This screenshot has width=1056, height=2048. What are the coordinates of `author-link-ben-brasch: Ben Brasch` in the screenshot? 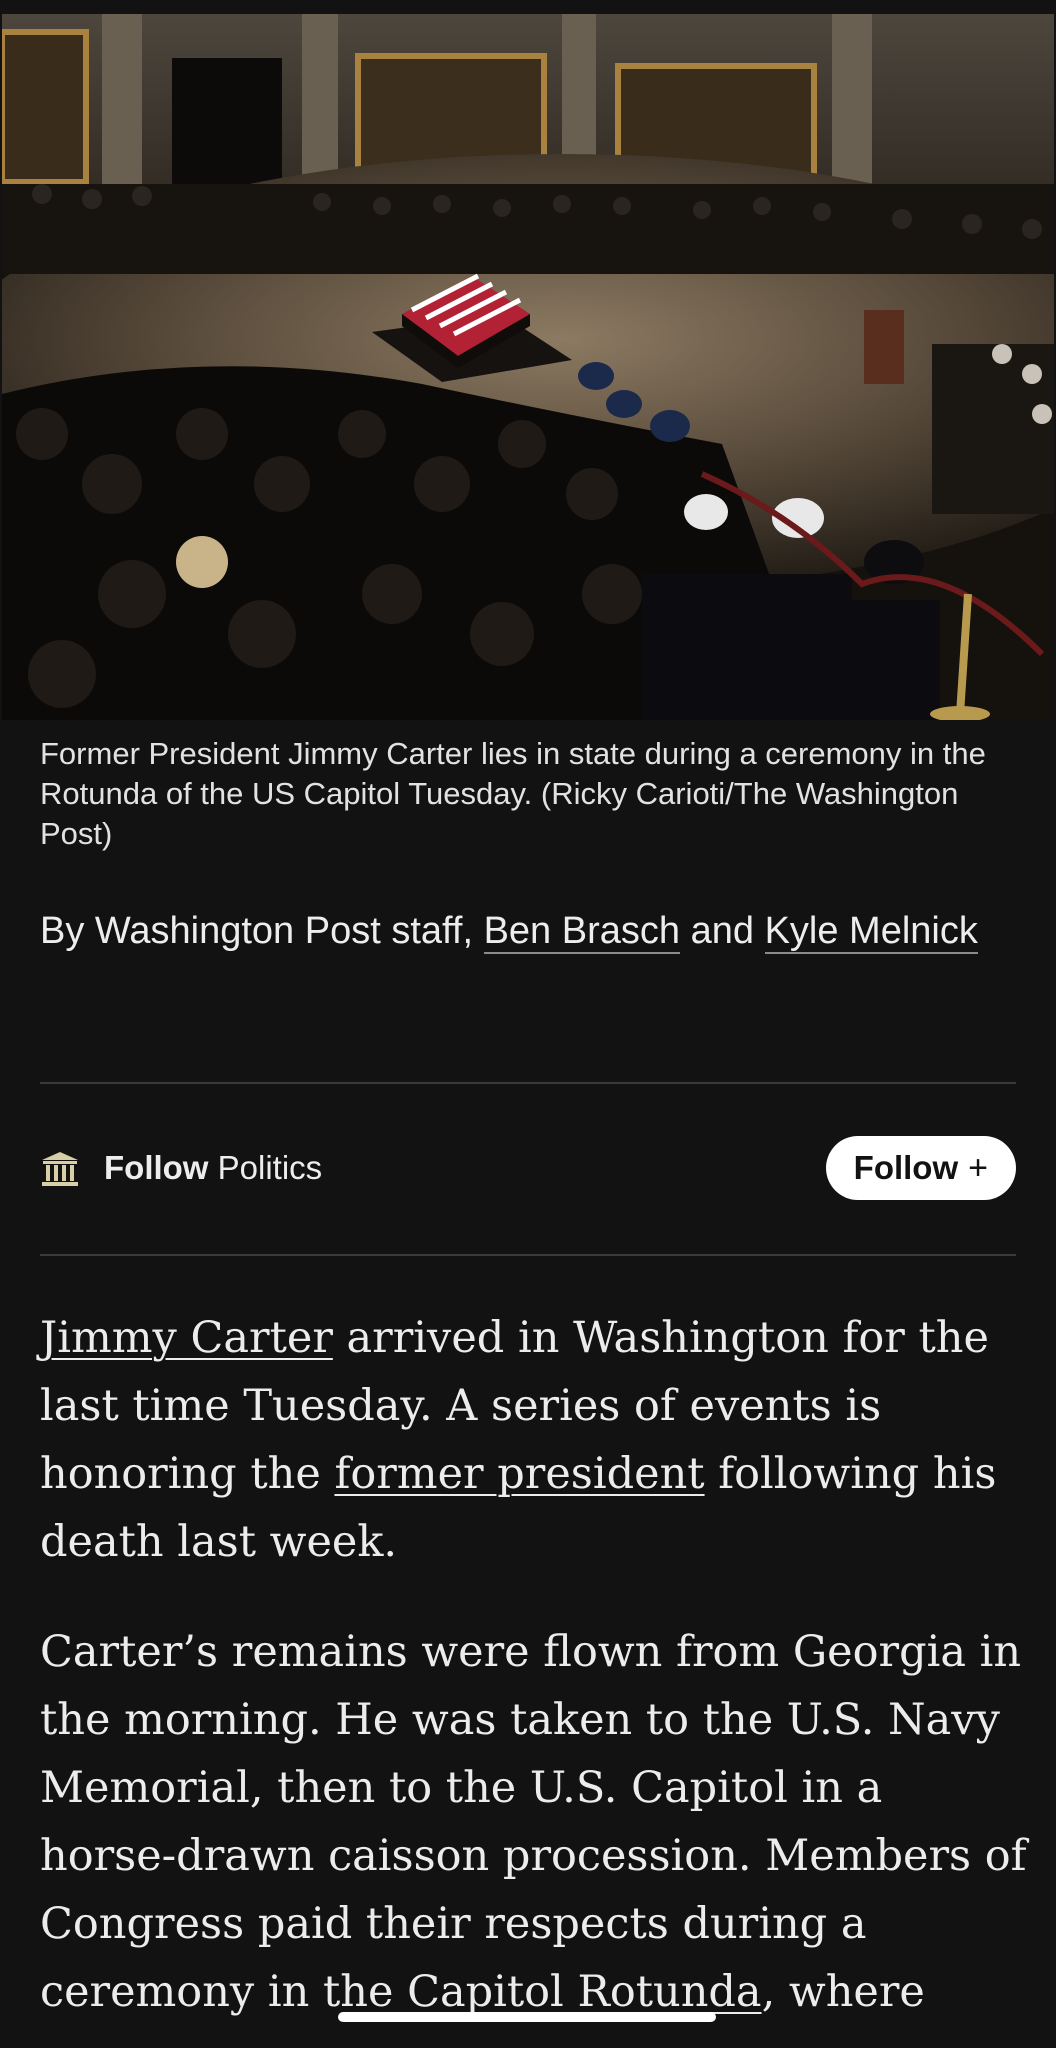 It's located at (582, 932).